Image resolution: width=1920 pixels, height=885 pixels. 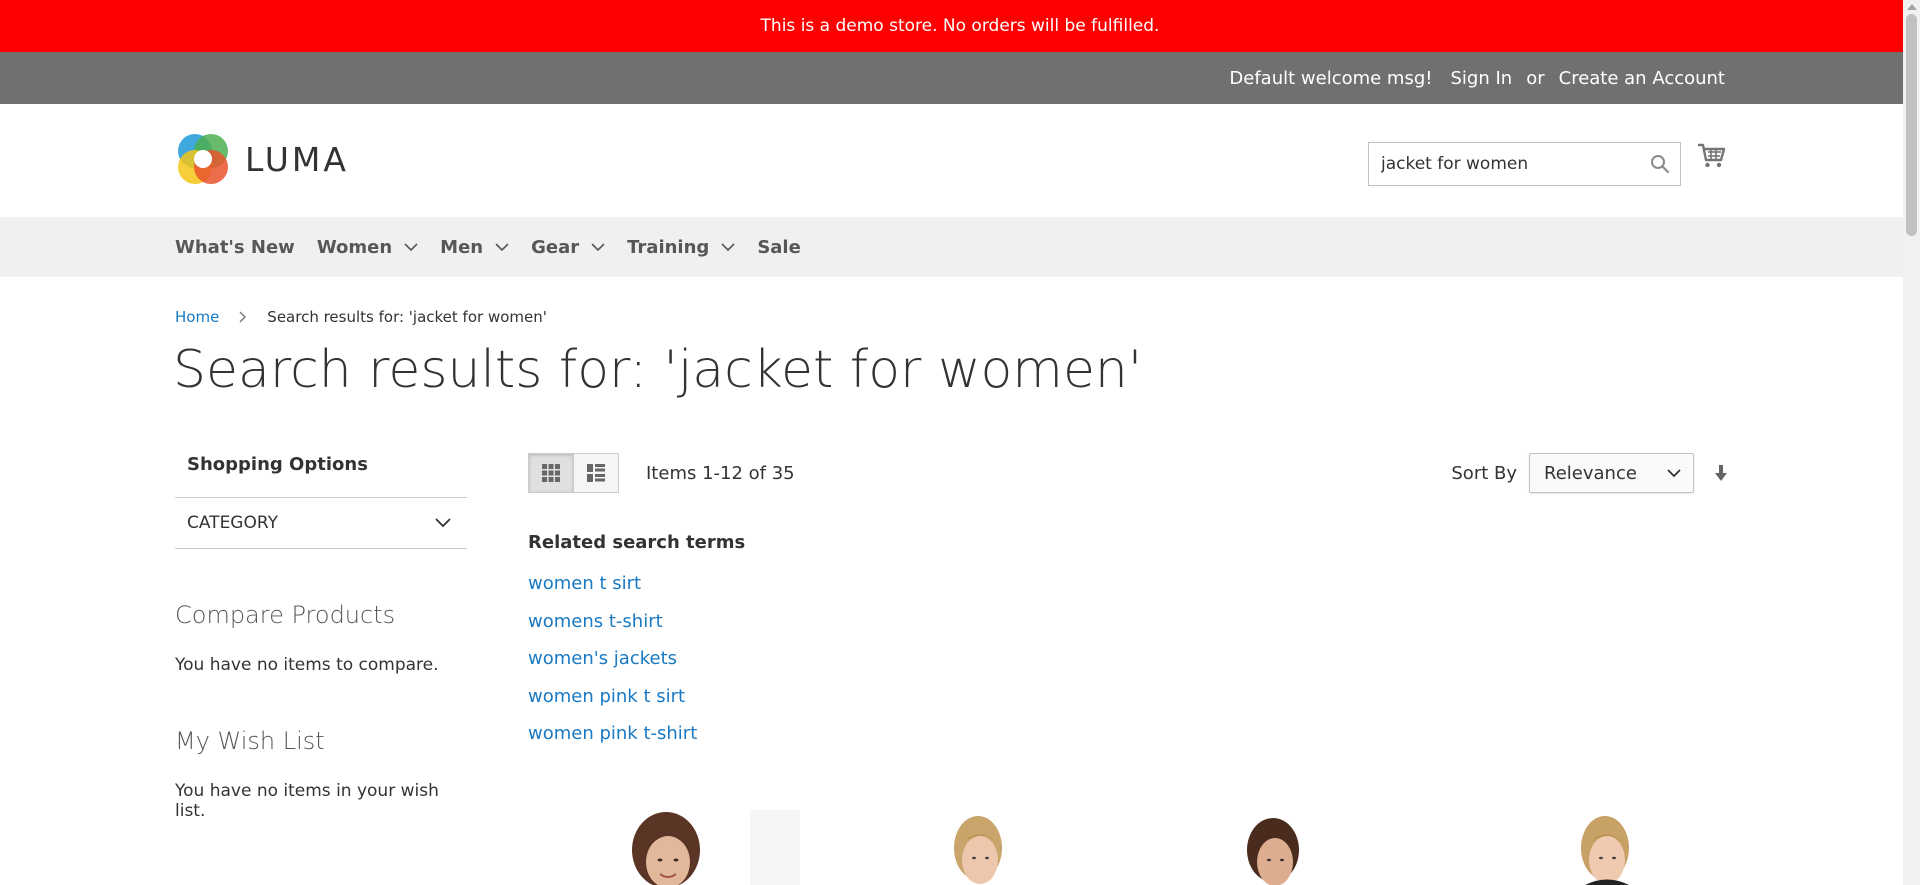 What do you see at coordinates (1331, 78) in the screenshot?
I see `welcome-message: Default welcome msg!` at bounding box center [1331, 78].